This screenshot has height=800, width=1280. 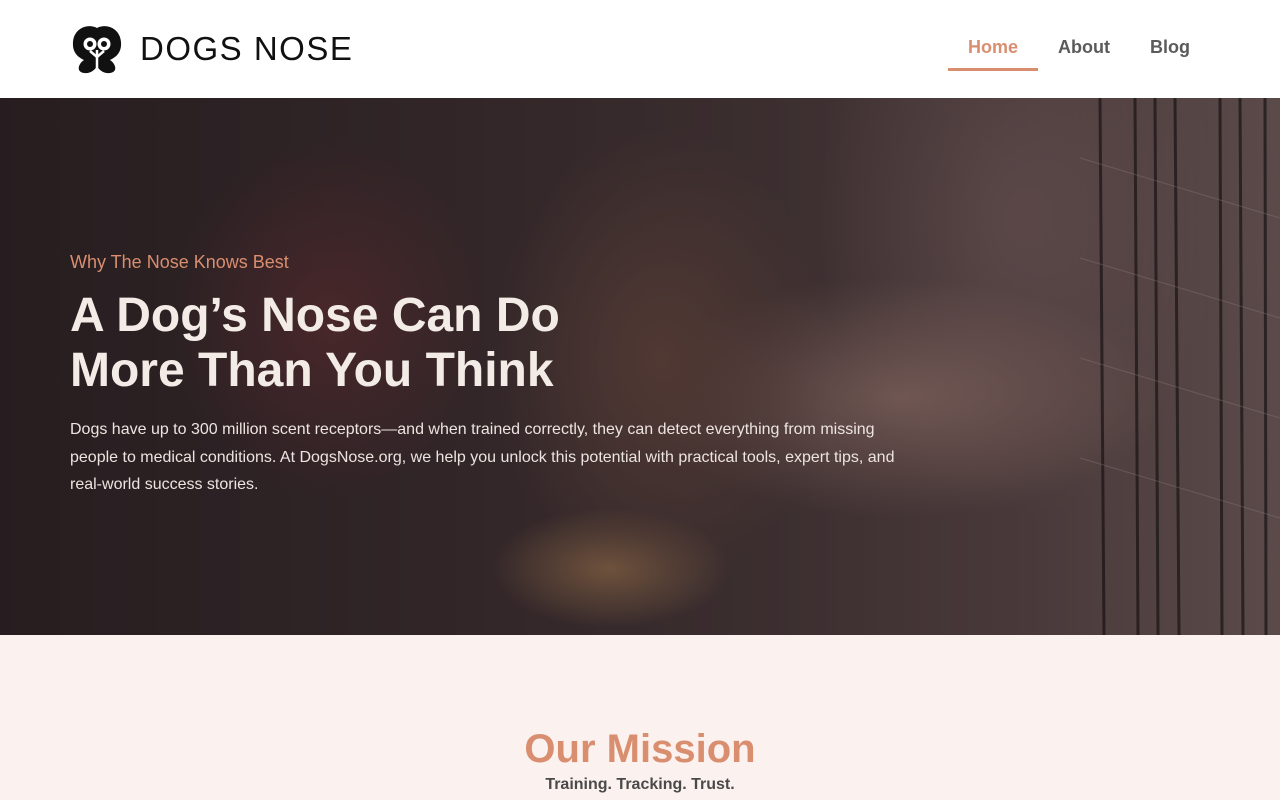 What do you see at coordinates (1170, 47) in the screenshot?
I see `nav-item-blog: Blog` at bounding box center [1170, 47].